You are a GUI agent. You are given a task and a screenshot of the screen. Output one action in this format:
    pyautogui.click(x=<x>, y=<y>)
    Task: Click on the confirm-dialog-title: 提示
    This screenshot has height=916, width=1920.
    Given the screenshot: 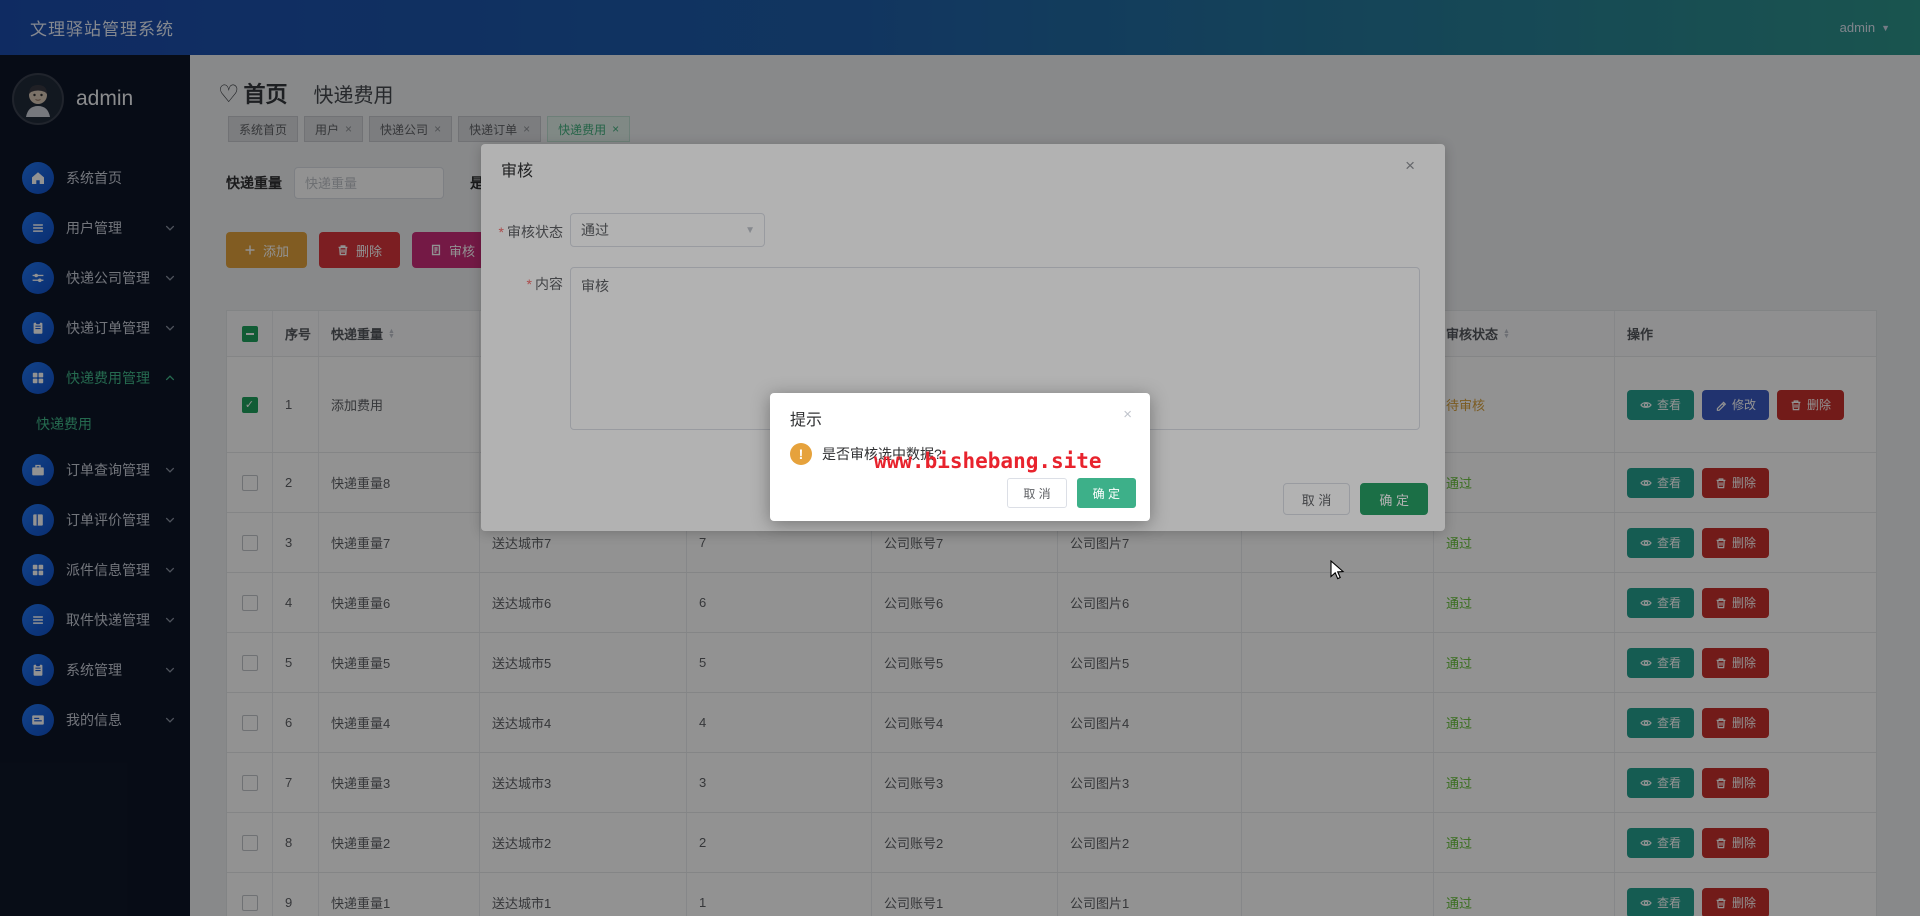 What is the action you would take?
    pyautogui.click(x=806, y=420)
    